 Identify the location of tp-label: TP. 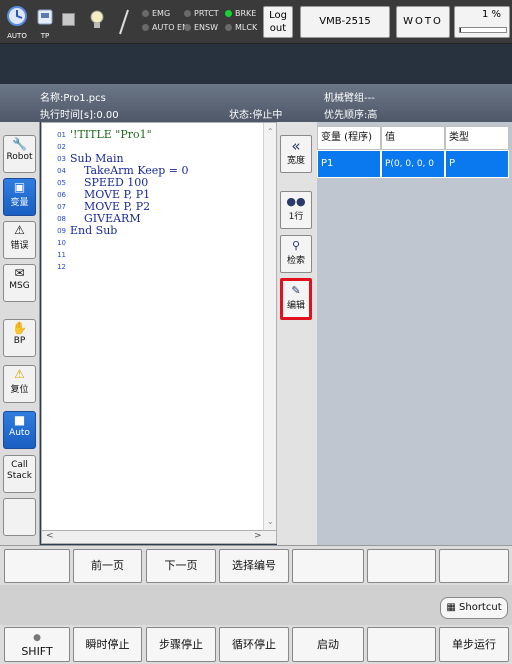
(45, 36).